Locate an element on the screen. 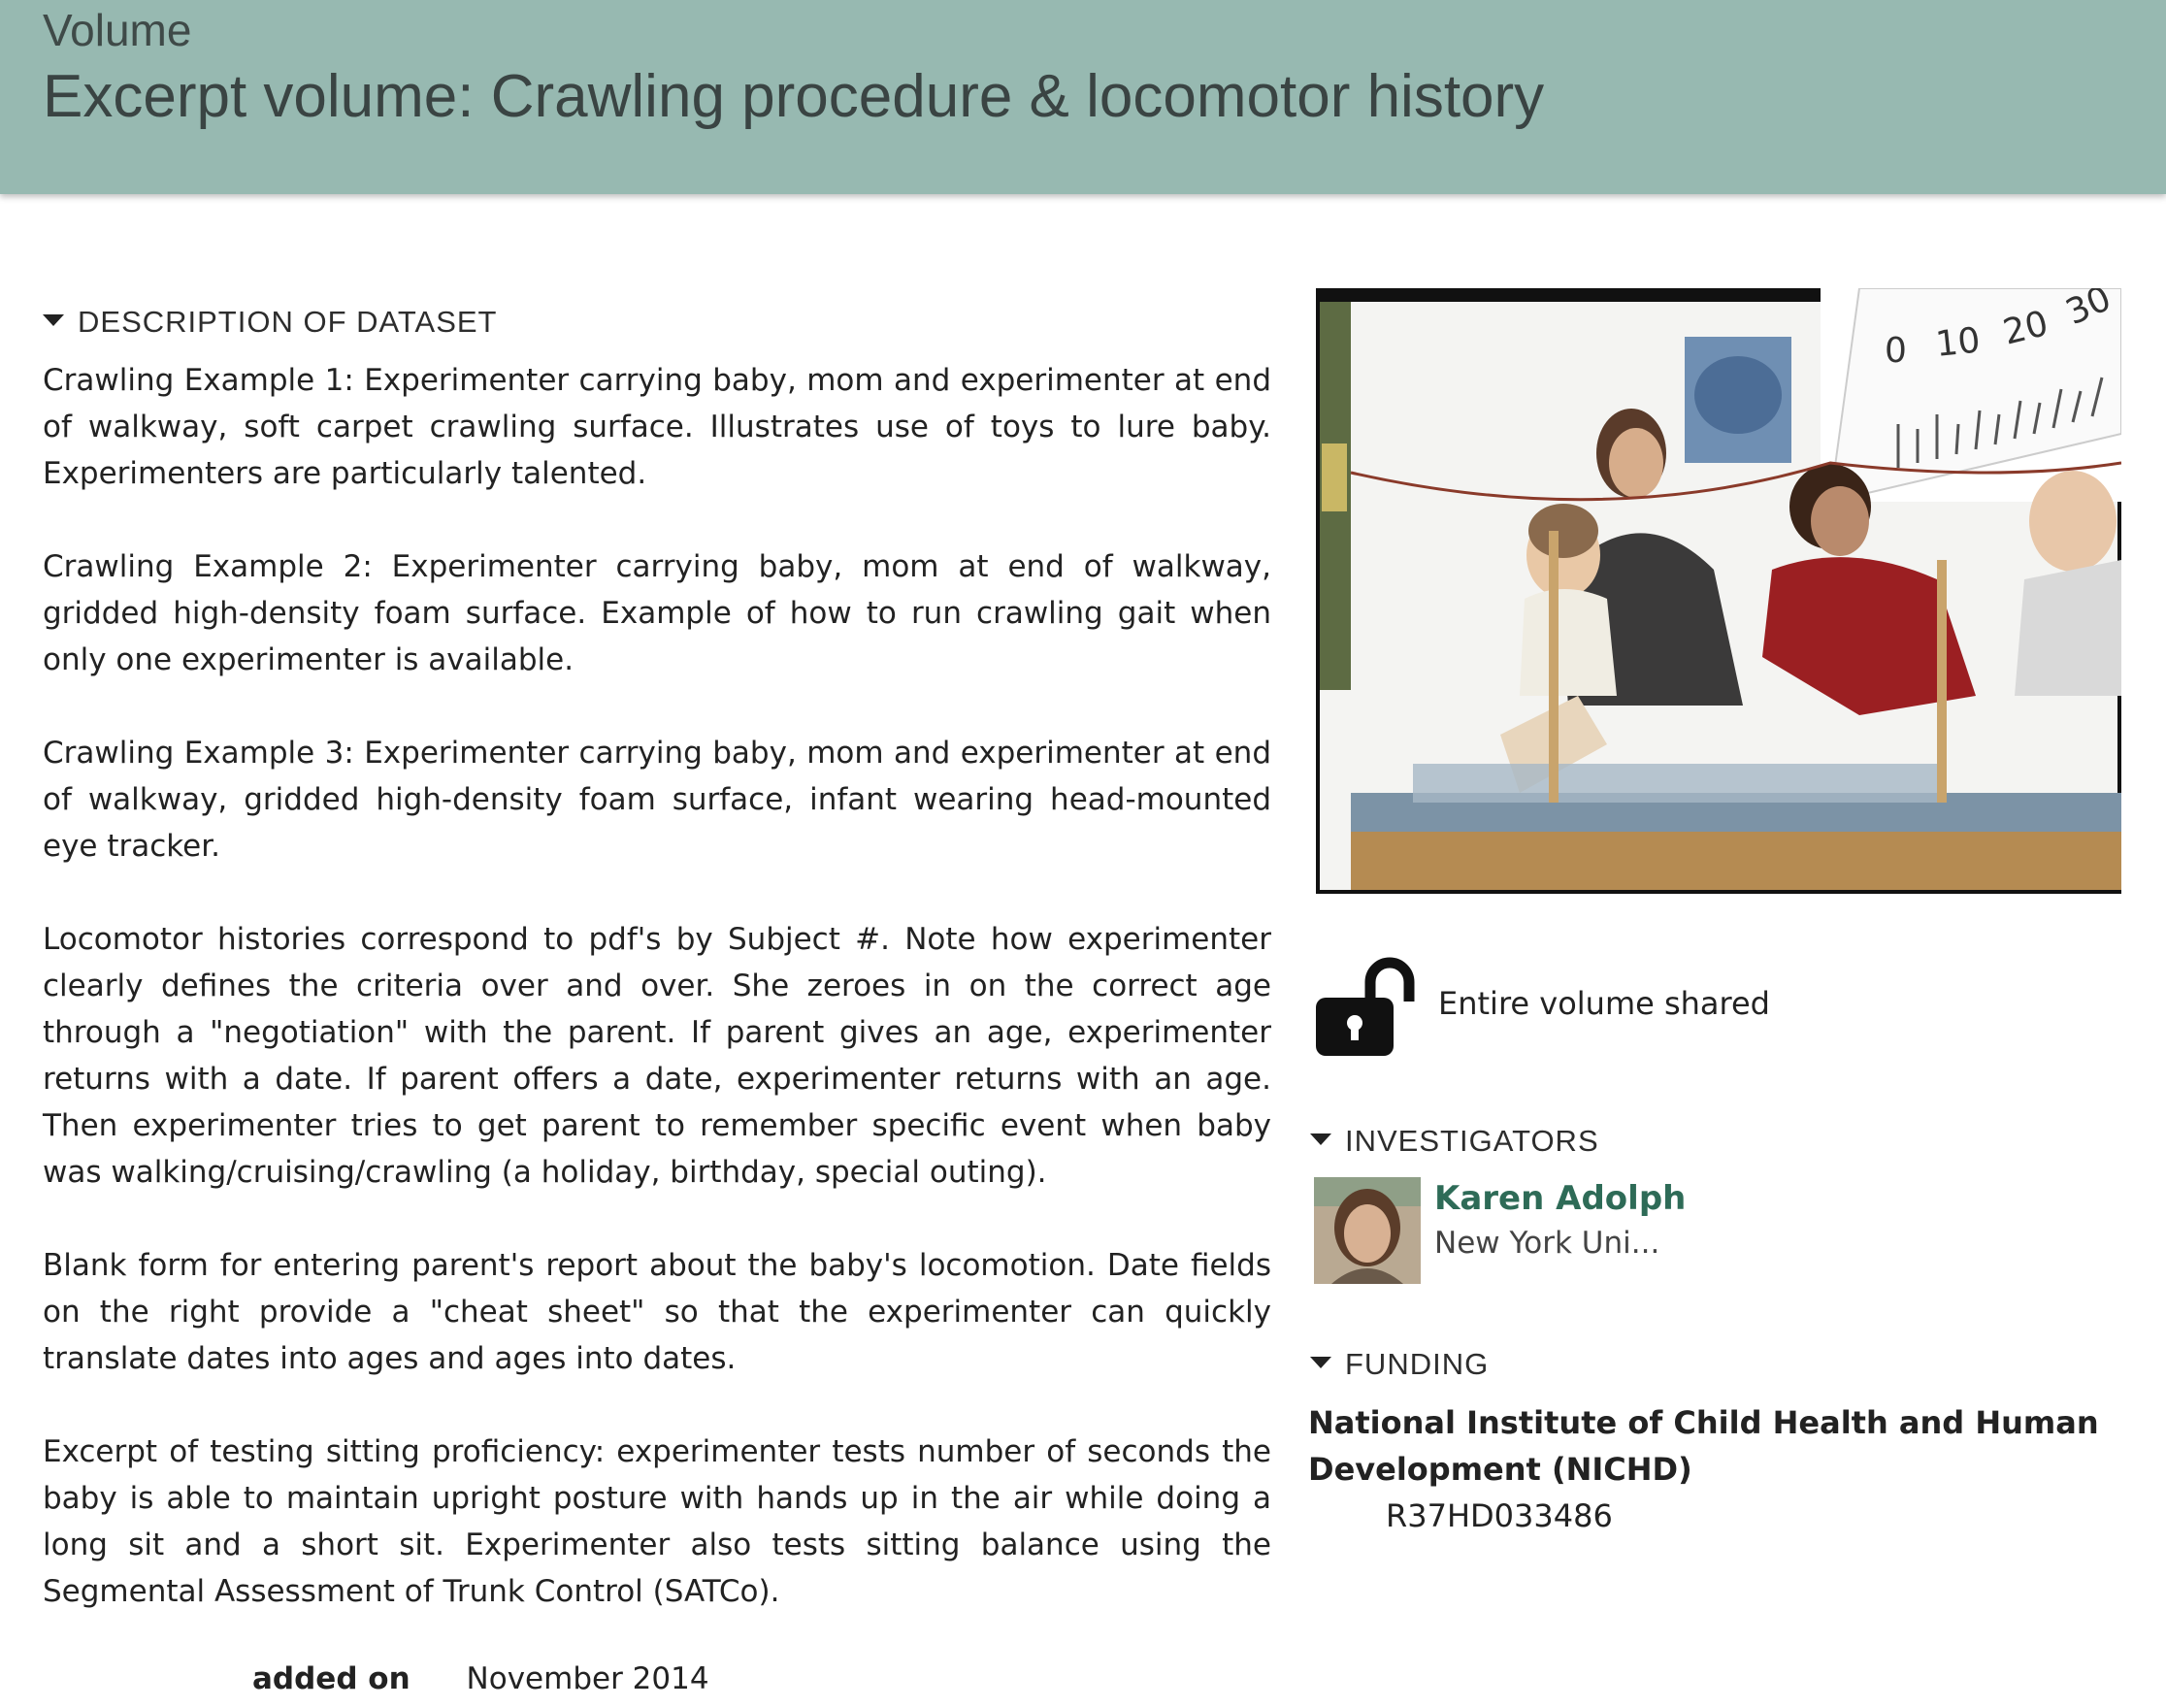 This screenshot has width=2166, height=1708. ruler-label: 0 is located at coordinates (1896, 351).